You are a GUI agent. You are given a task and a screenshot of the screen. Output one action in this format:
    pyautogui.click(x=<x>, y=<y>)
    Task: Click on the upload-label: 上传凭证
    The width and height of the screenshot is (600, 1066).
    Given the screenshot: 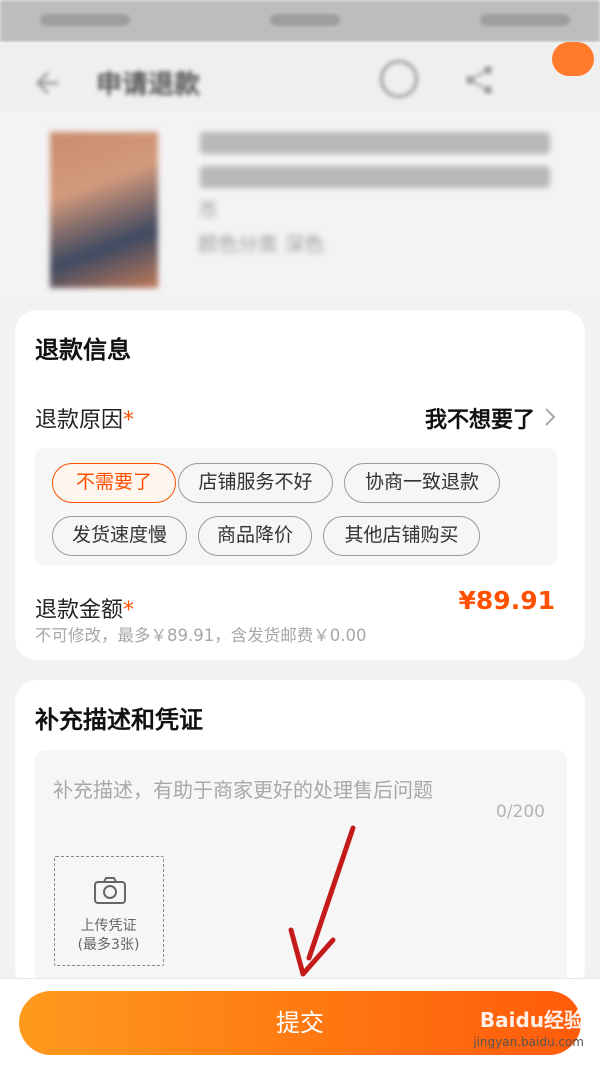 What is the action you would take?
    pyautogui.click(x=108, y=926)
    